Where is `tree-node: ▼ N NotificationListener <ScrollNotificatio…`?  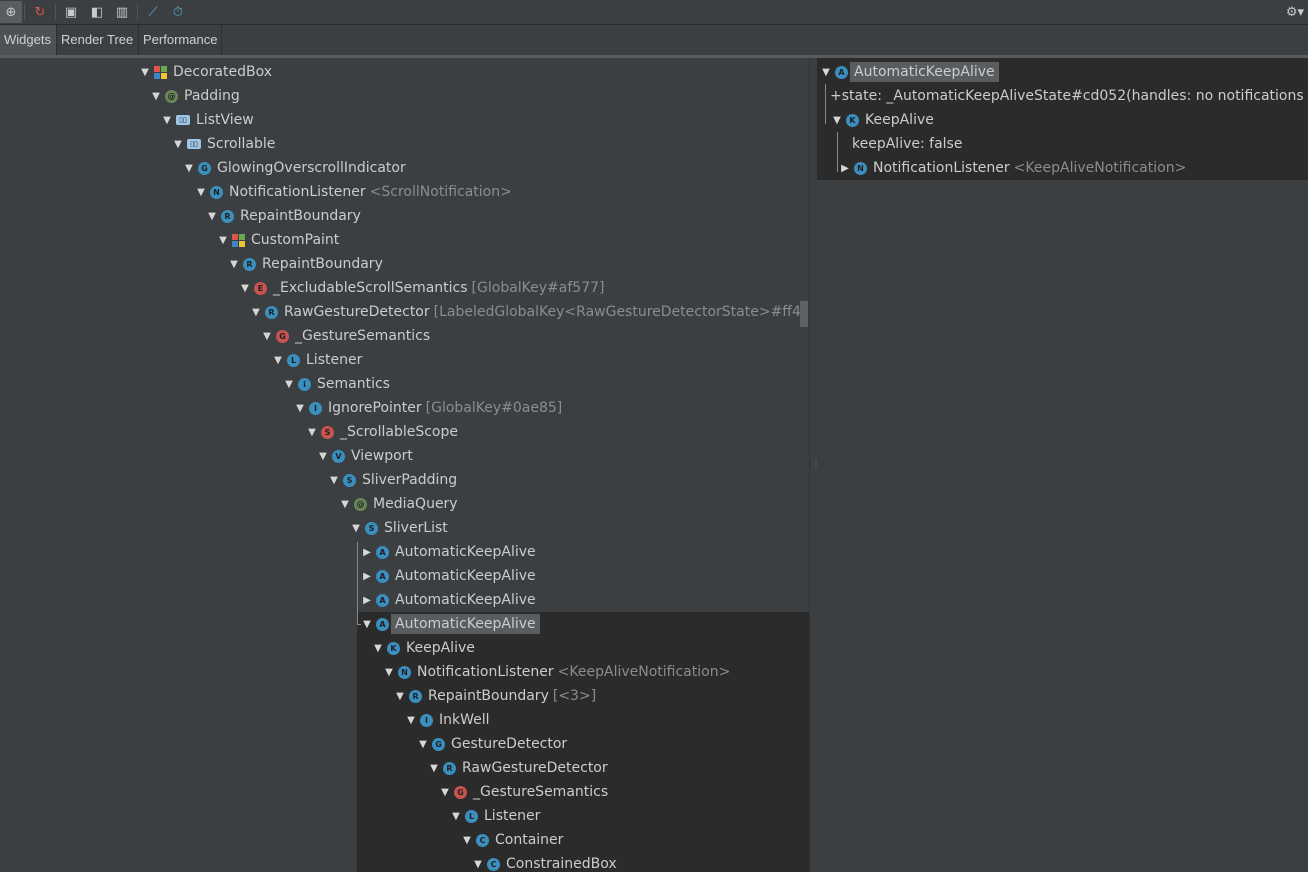
tree-node: ▼ N NotificationListener <ScrollNotificatio… is located at coordinates (353, 192).